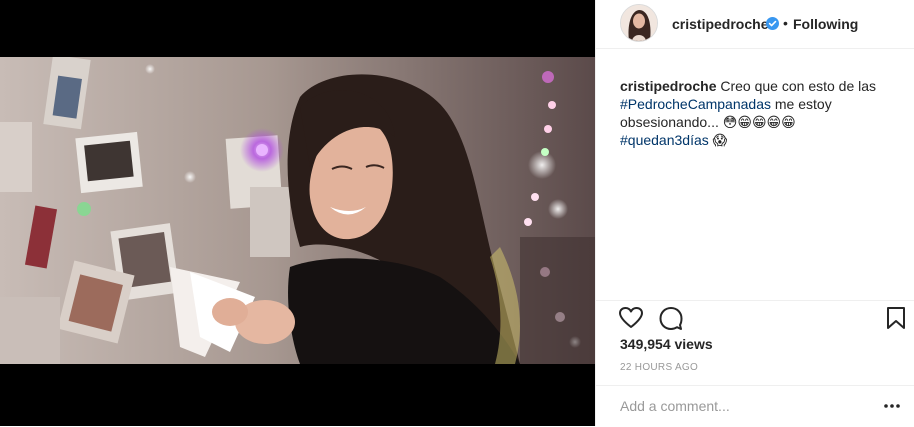 This screenshot has width=914, height=427. What do you see at coordinates (718, 140) in the screenshot?
I see `caption-emojis: 😱` at bounding box center [718, 140].